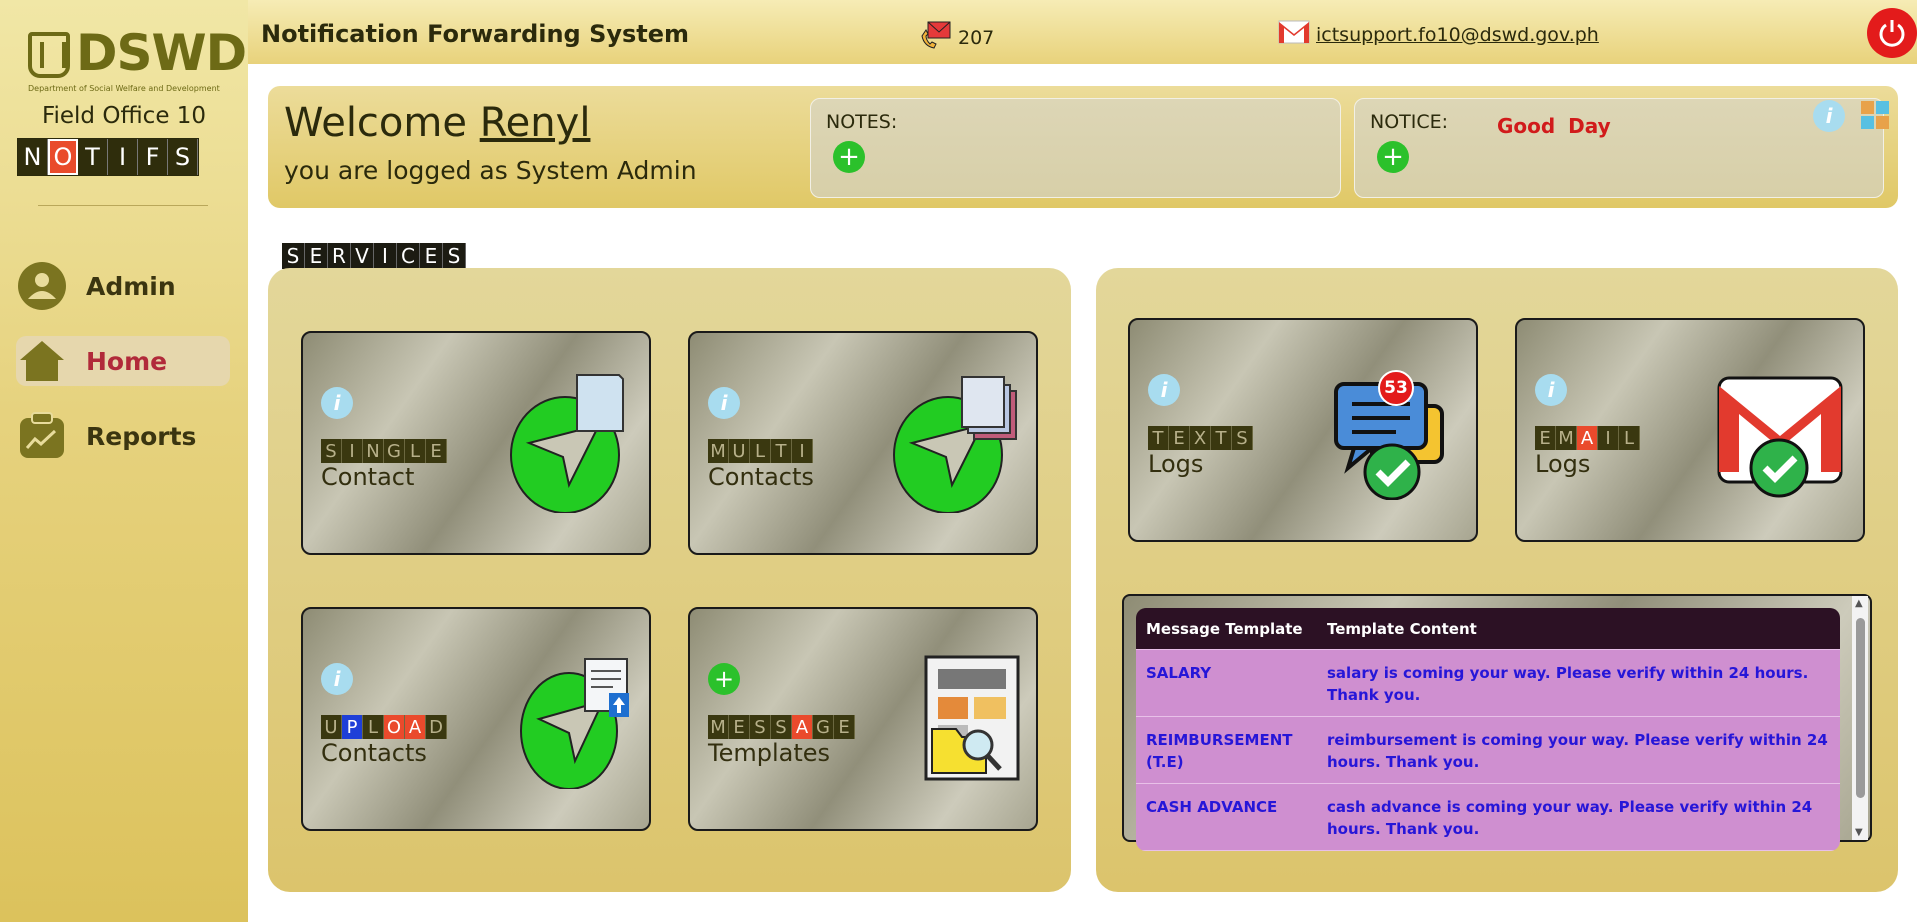 This screenshot has height=922, width=1917. I want to click on tag-letter: U, so click(331, 727).